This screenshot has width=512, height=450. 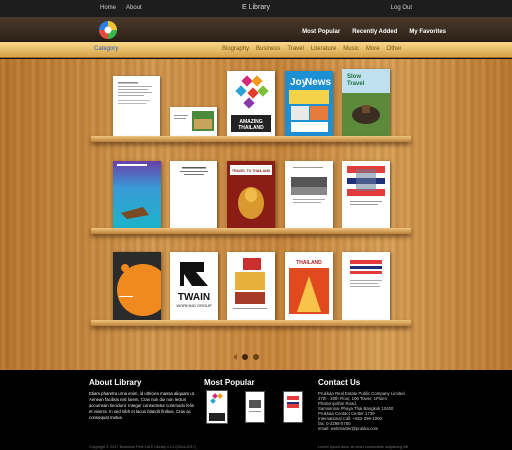 What do you see at coordinates (251, 323) in the screenshot?
I see `shelf-bottom` at bounding box center [251, 323].